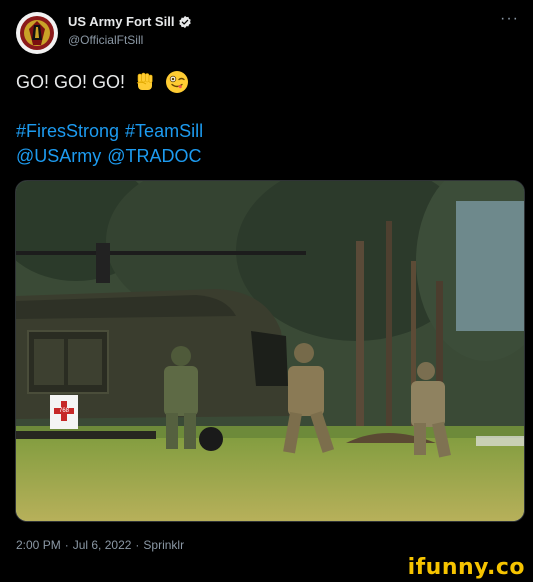 The height and width of the screenshot is (582, 533). What do you see at coordinates (38, 545) in the screenshot?
I see `tweet-time: 2:00 PM` at bounding box center [38, 545].